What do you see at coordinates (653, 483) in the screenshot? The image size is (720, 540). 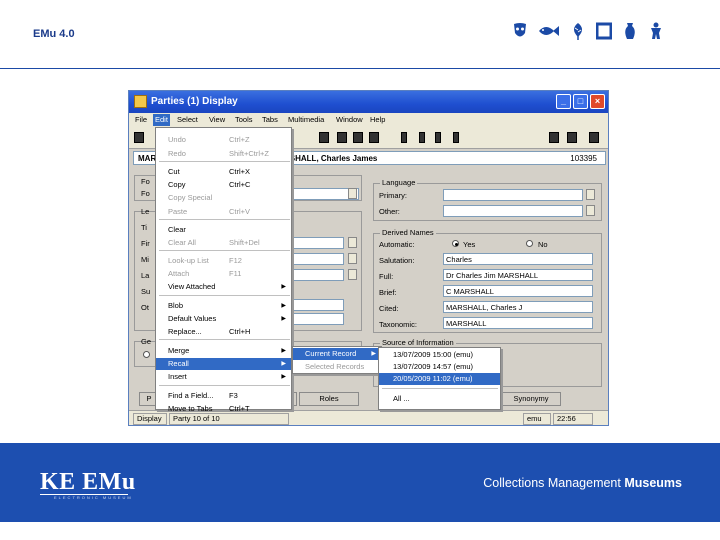 I see `tagline-bold: Museums` at bounding box center [653, 483].